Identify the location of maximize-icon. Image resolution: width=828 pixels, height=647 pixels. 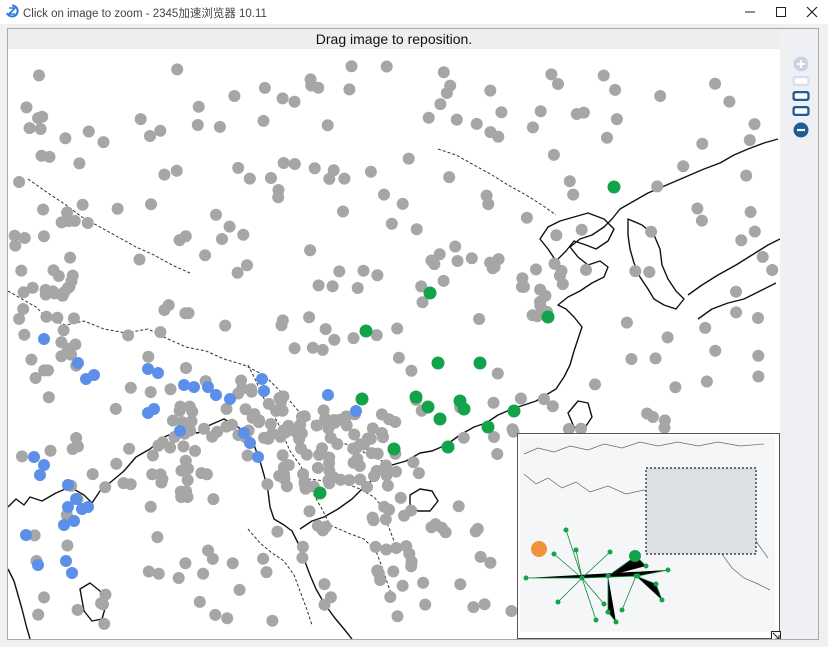
(781, 12).